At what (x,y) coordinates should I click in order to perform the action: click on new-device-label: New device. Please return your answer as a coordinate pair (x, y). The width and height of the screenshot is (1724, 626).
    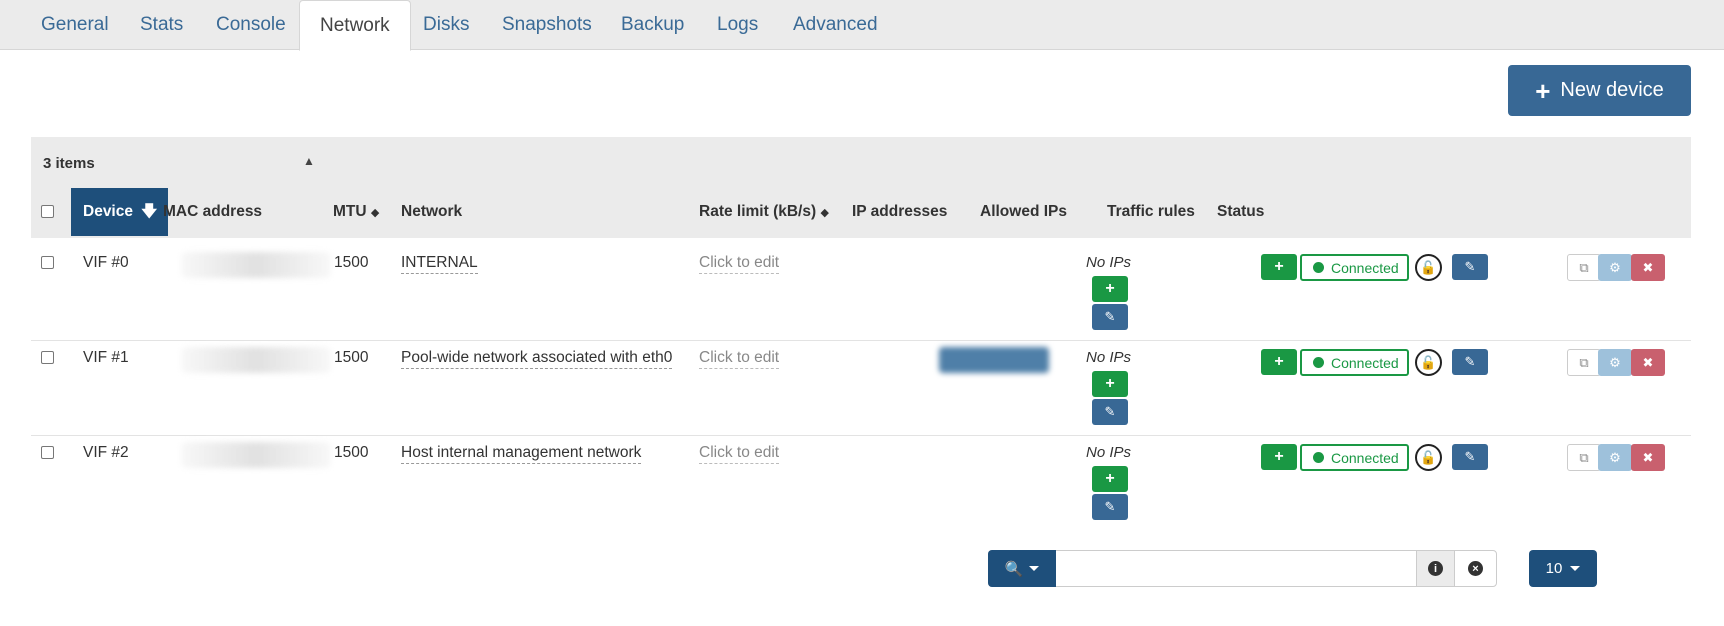
    Looking at the image, I should click on (1612, 90).